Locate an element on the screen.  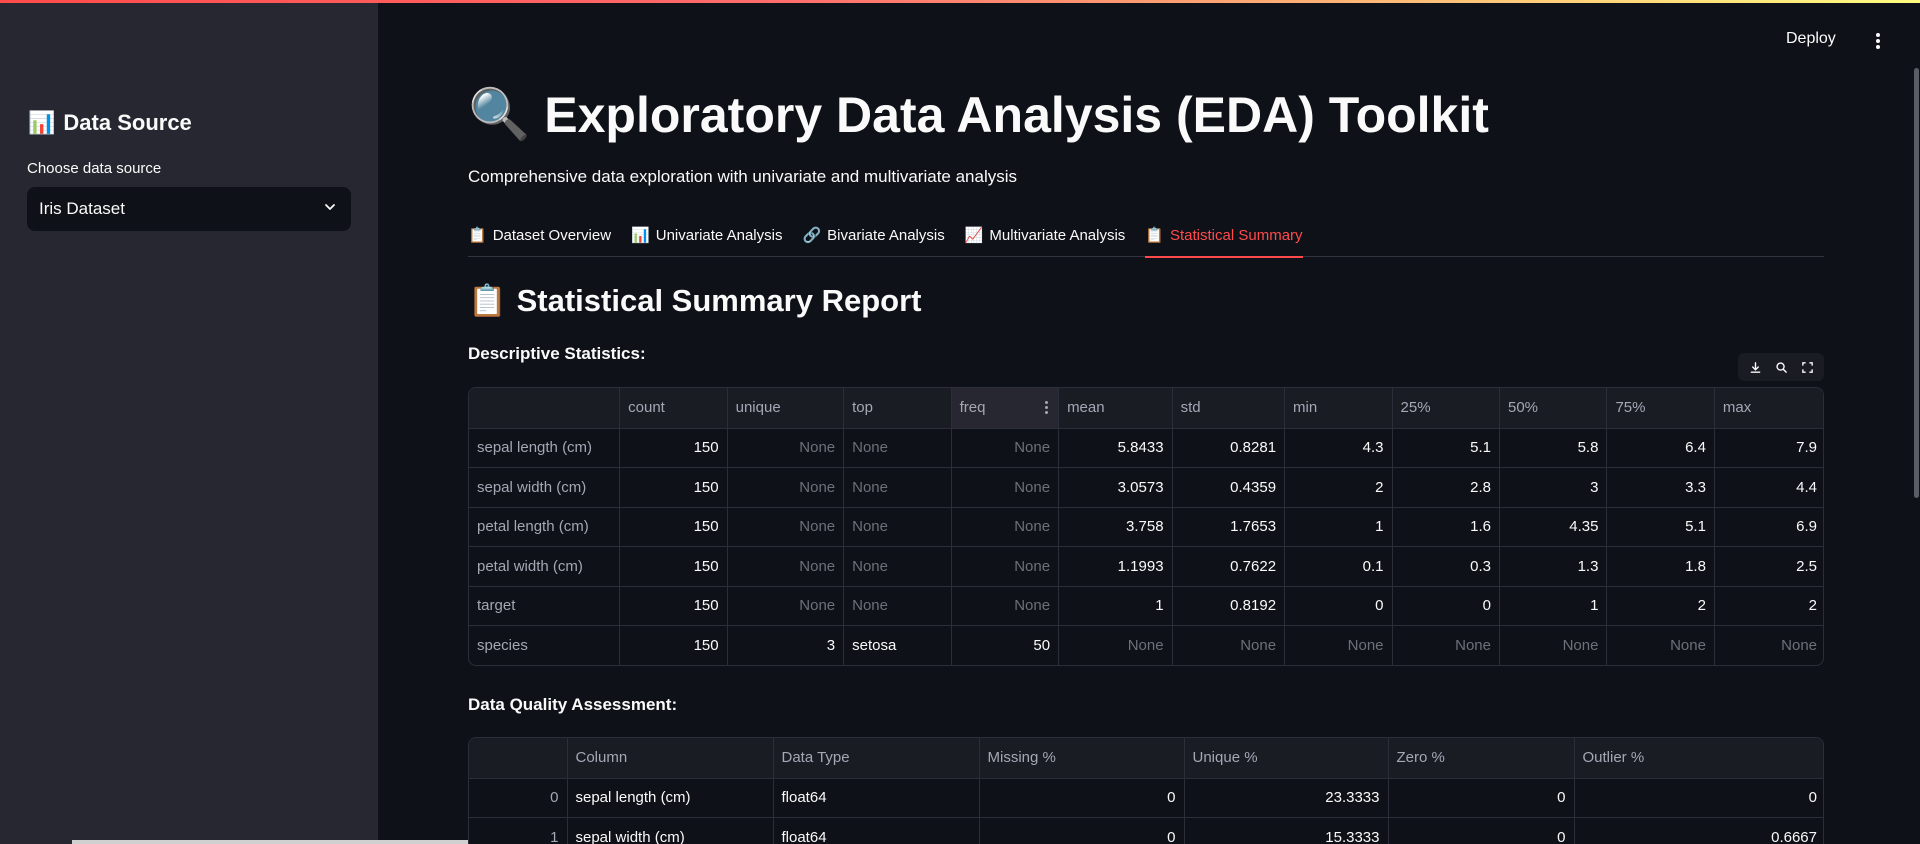
table-cell: 6.4 is located at coordinates (1660, 448).